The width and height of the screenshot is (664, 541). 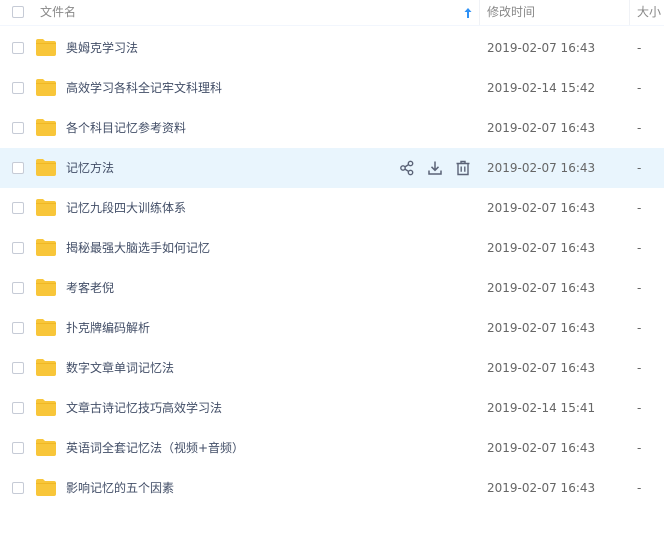 What do you see at coordinates (126, 128) in the screenshot?
I see `file-name: 各个科目记忆参考资料` at bounding box center [126, 128].